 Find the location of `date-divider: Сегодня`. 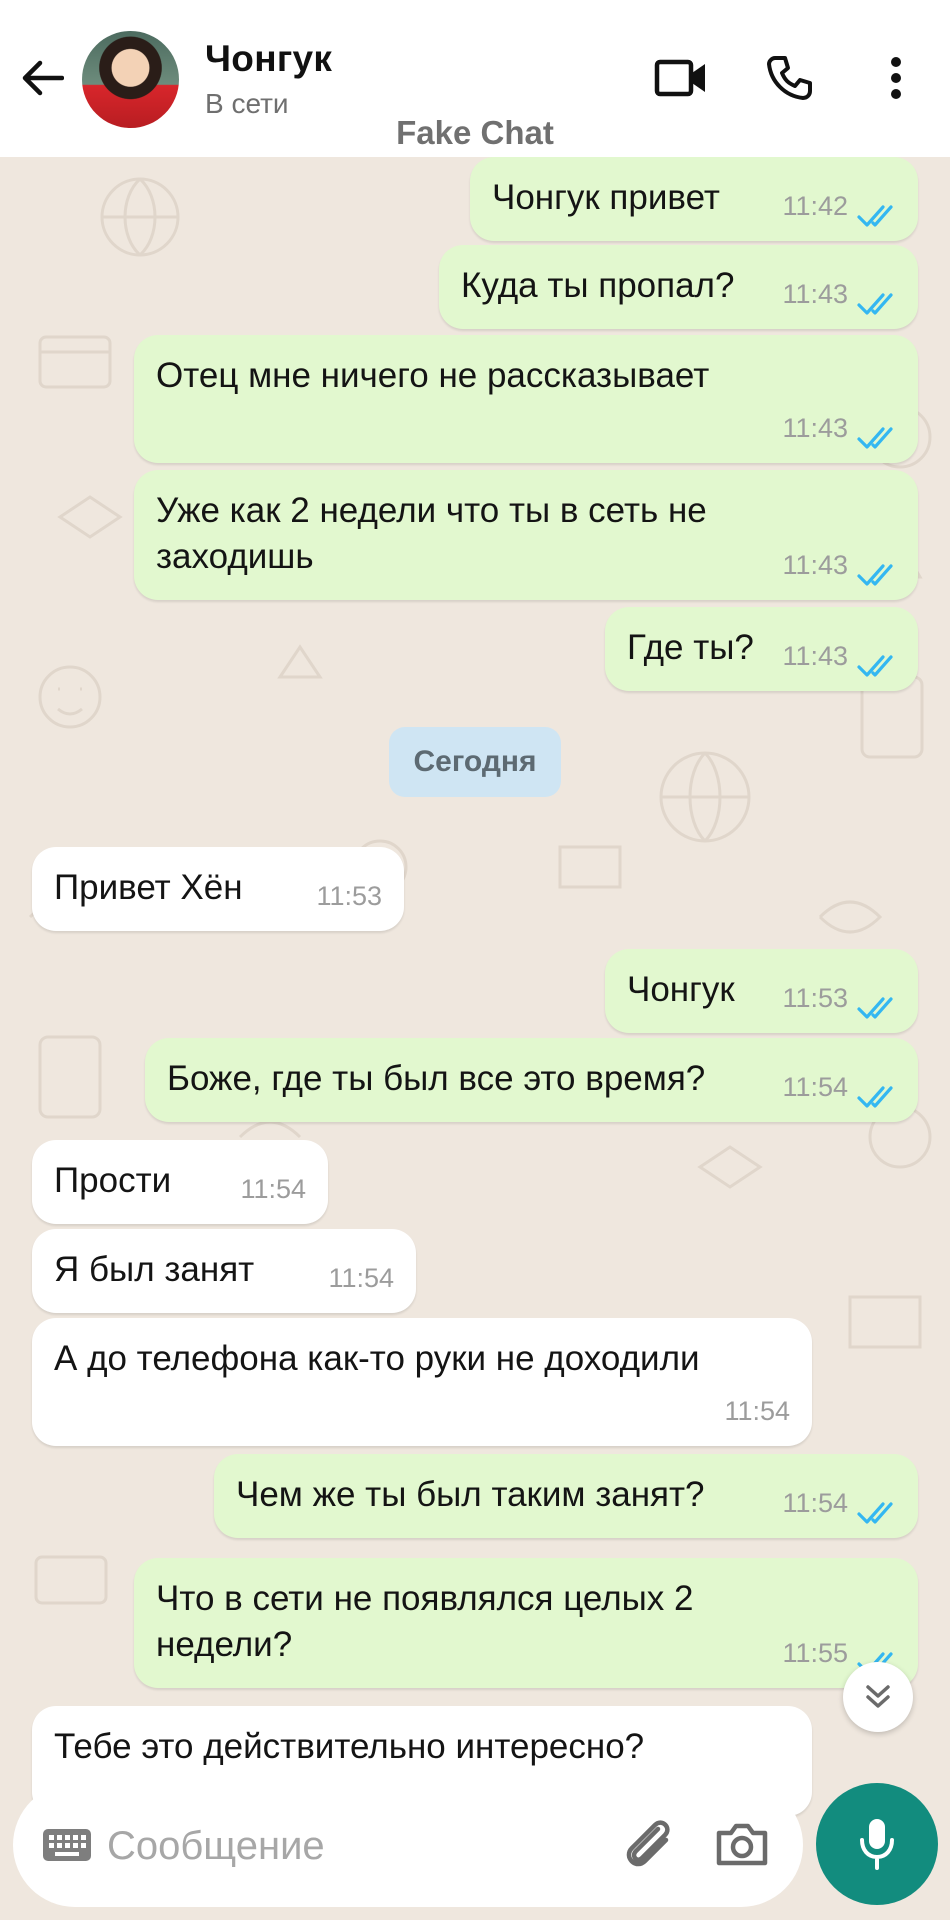

date-divider: Сегодня is located at coordinates (475, 762).